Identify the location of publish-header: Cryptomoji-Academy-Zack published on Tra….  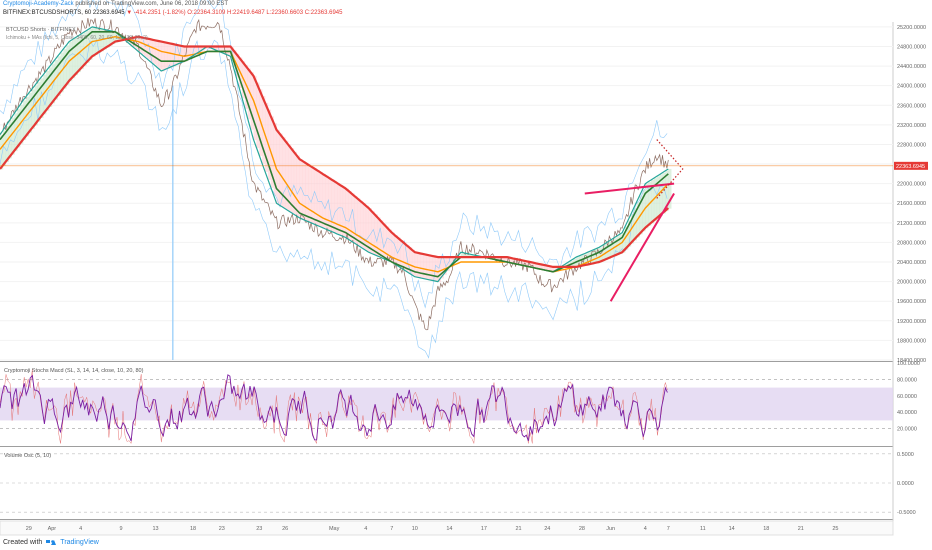
(115, 4).